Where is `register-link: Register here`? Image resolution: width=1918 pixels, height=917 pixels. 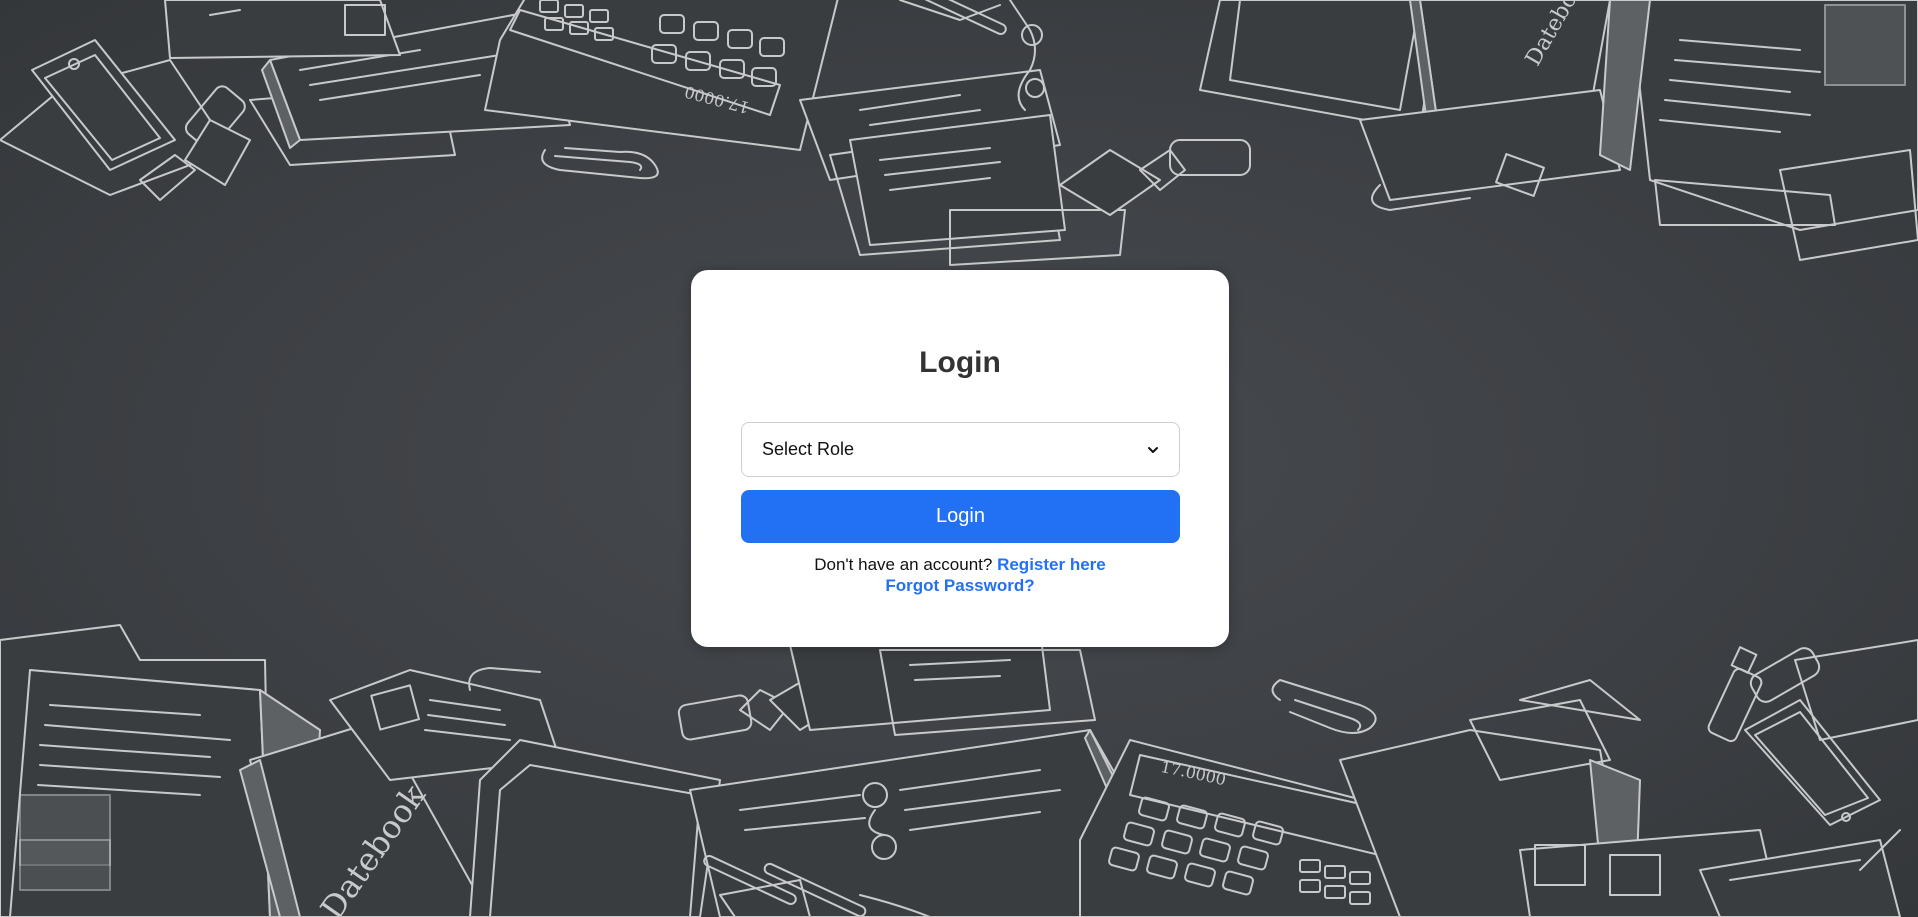
register-link: Register here is located at coordinates (1051, 564).